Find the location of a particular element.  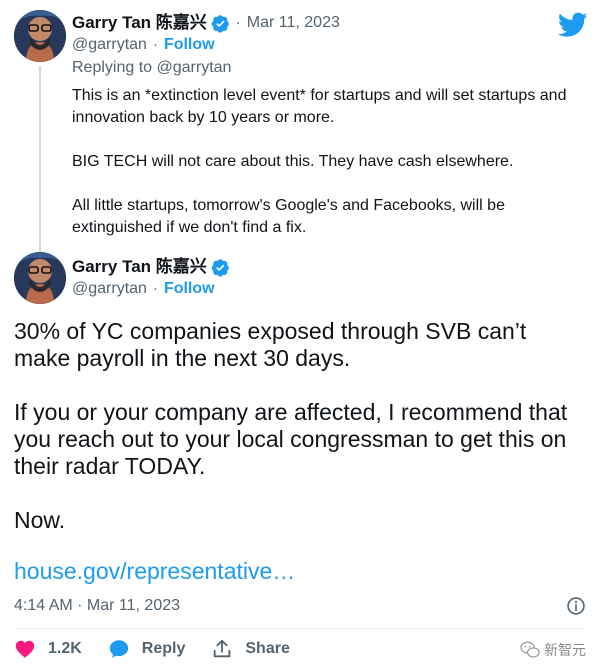

share-button: Share is located at coordinates (250, 649).